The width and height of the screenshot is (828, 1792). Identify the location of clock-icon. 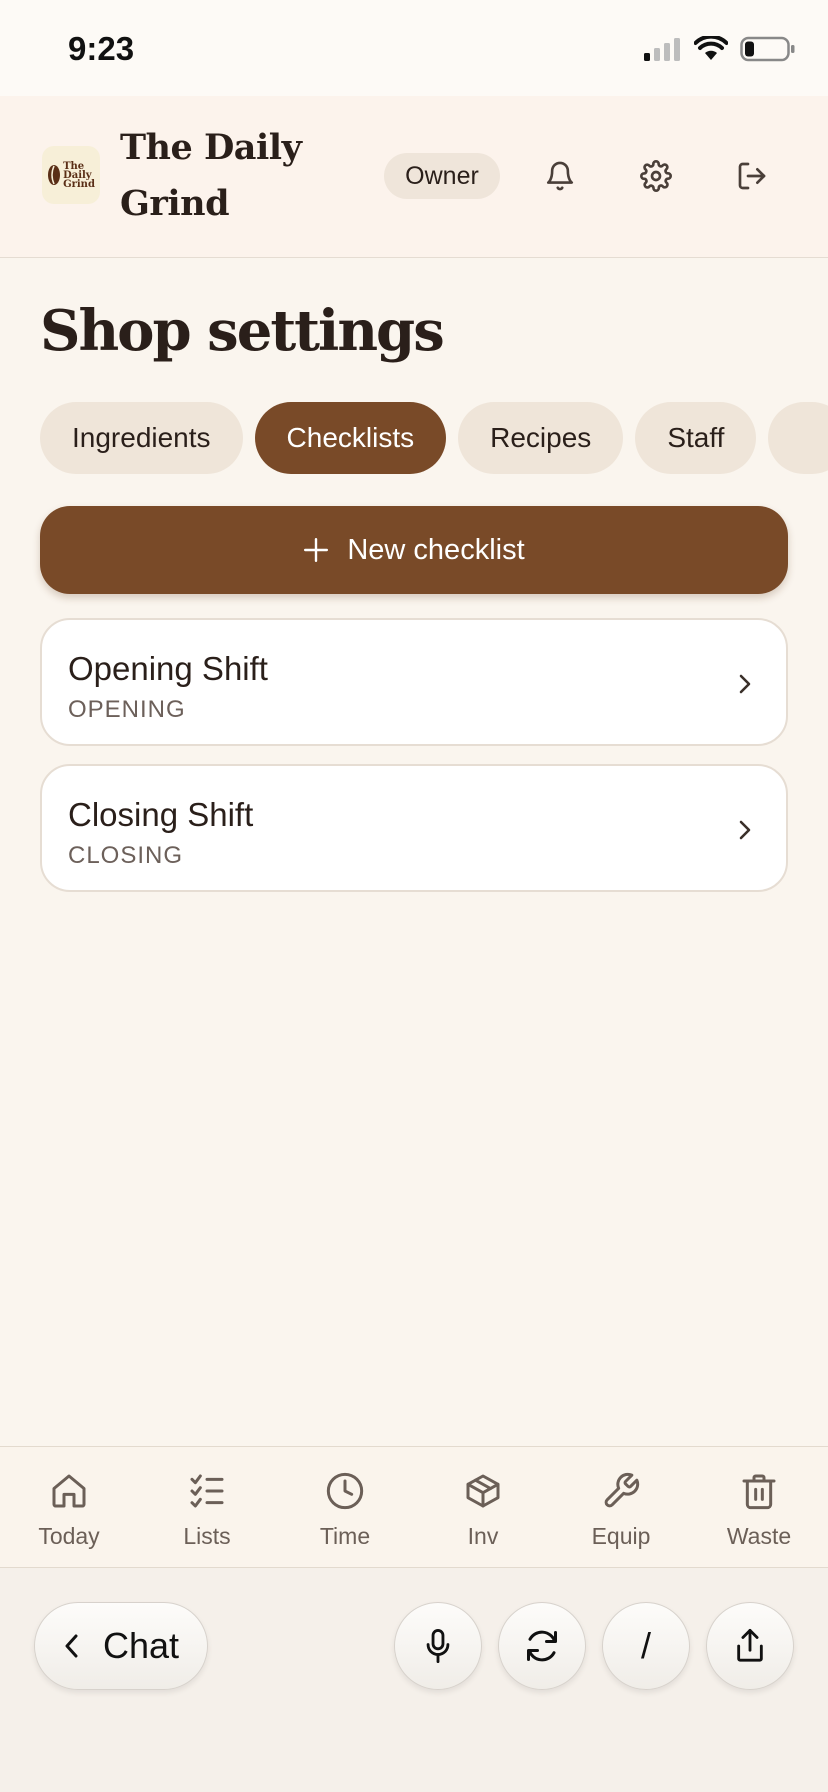
(345, 1491).